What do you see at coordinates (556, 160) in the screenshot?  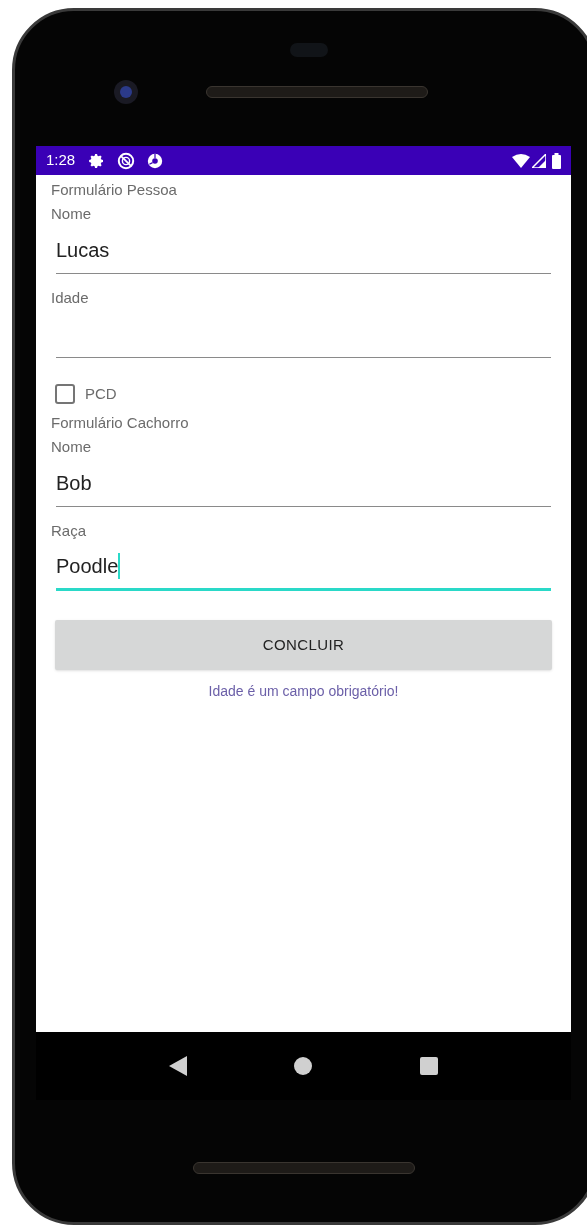 I see `battery-icon` at bounding box center [556, 160].